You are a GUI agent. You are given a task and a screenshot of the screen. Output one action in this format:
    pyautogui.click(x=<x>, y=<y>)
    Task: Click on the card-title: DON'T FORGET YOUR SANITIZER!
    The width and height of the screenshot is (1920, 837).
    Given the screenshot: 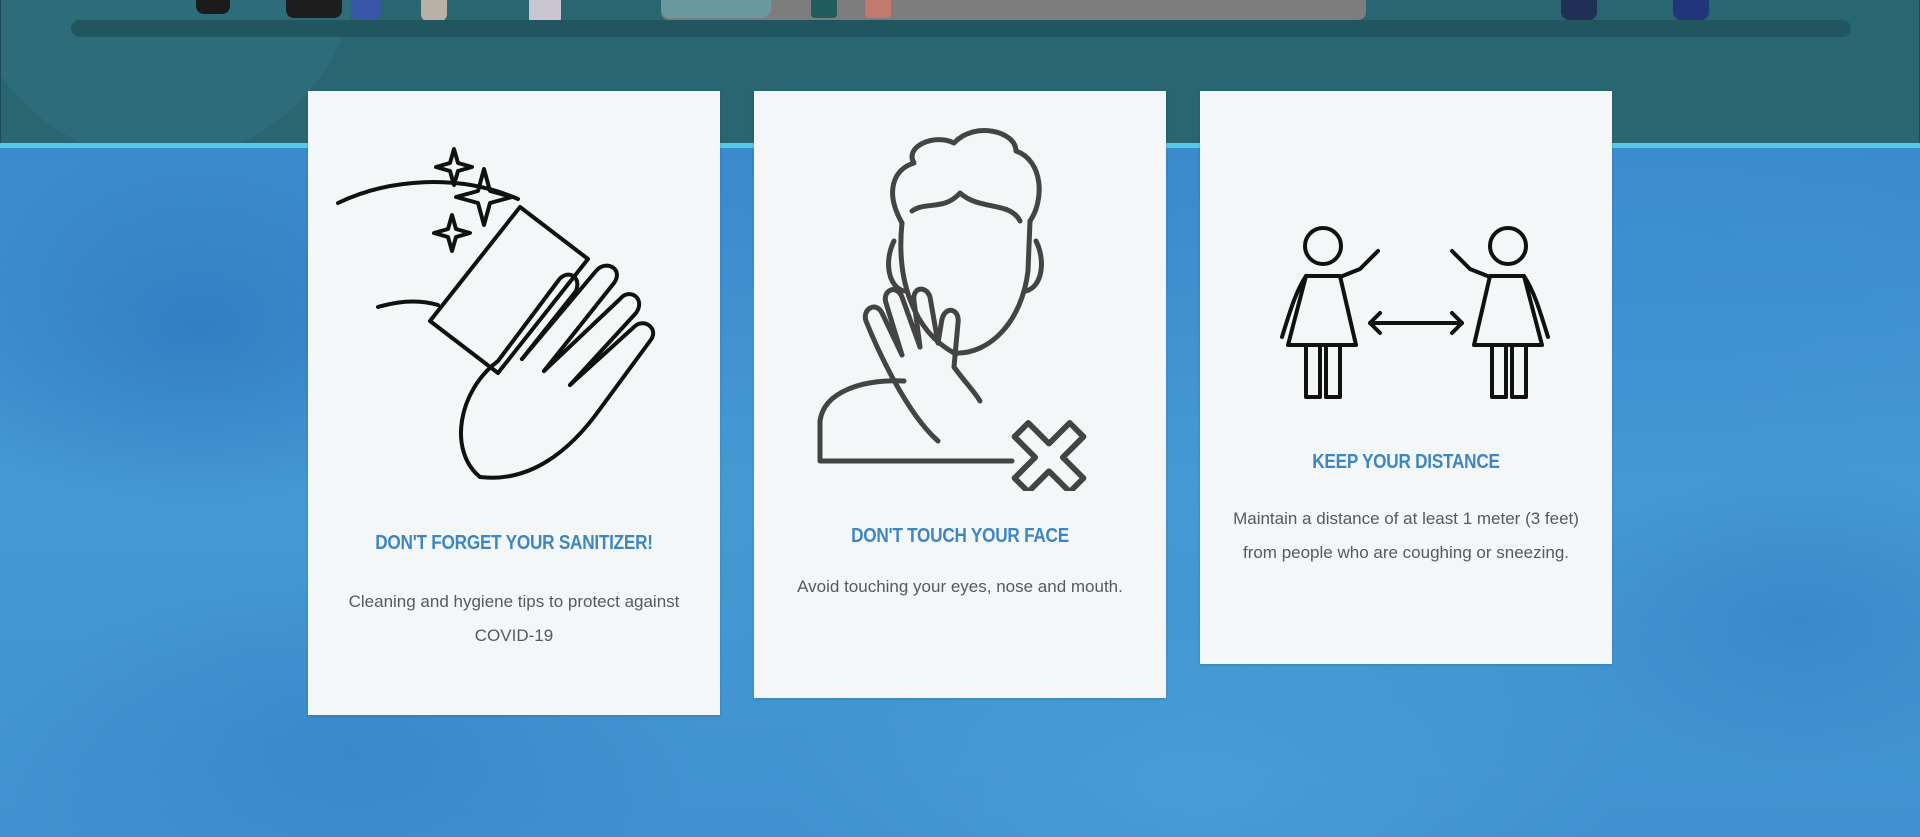 What is the action you would take?
    pyautogui.click(x=514, y=543)
    